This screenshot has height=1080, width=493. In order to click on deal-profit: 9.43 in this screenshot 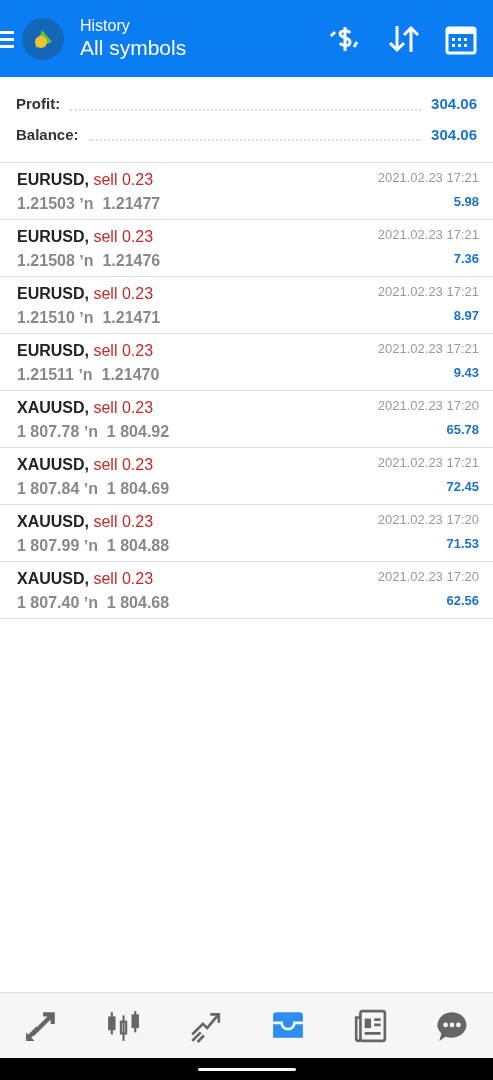, I will do `click(465, 372)`.